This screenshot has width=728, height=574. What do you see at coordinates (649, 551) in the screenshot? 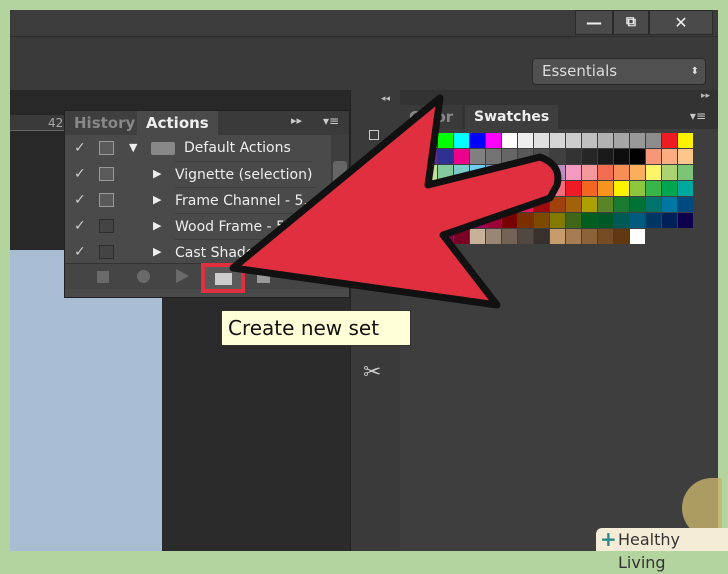
I see `watermark-text: Healthy Living` at bounding box center [649, 551].